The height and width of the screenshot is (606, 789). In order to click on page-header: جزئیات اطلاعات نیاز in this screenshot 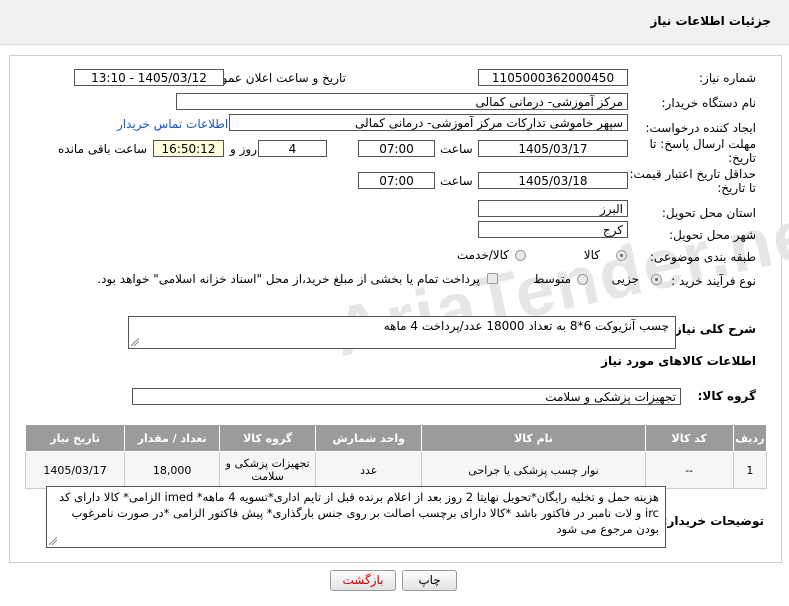, I will do `click(394, 22)`.